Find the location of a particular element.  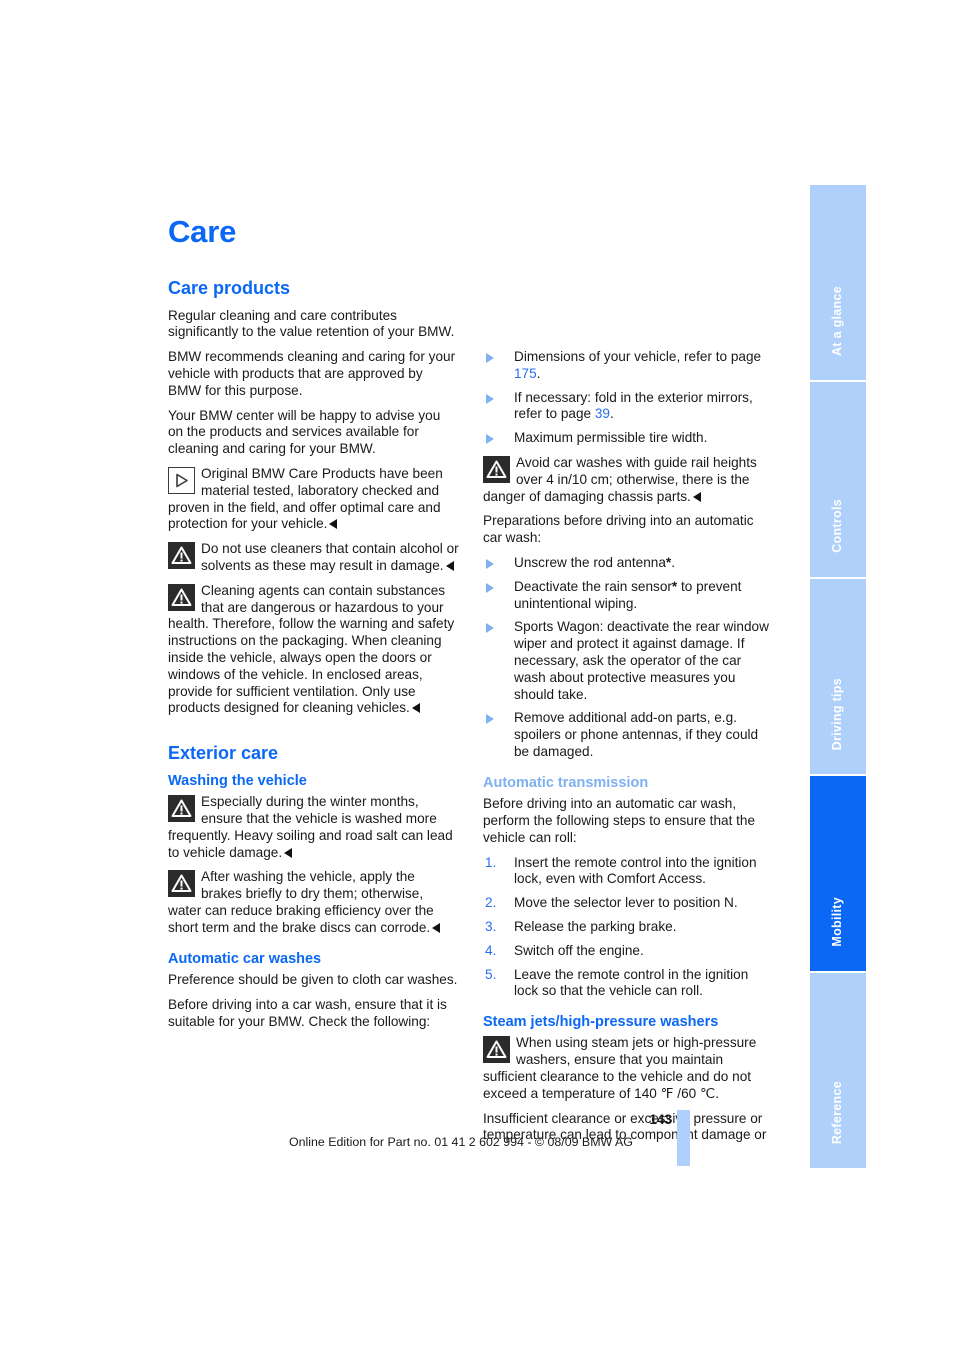

list-item: Switch off the engine. is located at coordinates (564, 951).